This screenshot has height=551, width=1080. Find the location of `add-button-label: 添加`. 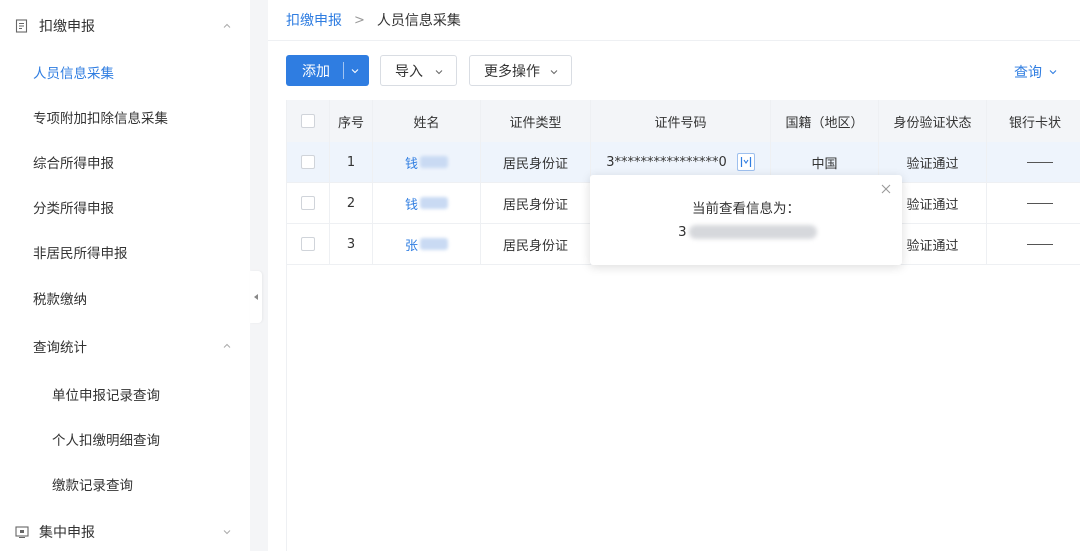

add-button-label: 添加 is located at coordinates (316, 71).